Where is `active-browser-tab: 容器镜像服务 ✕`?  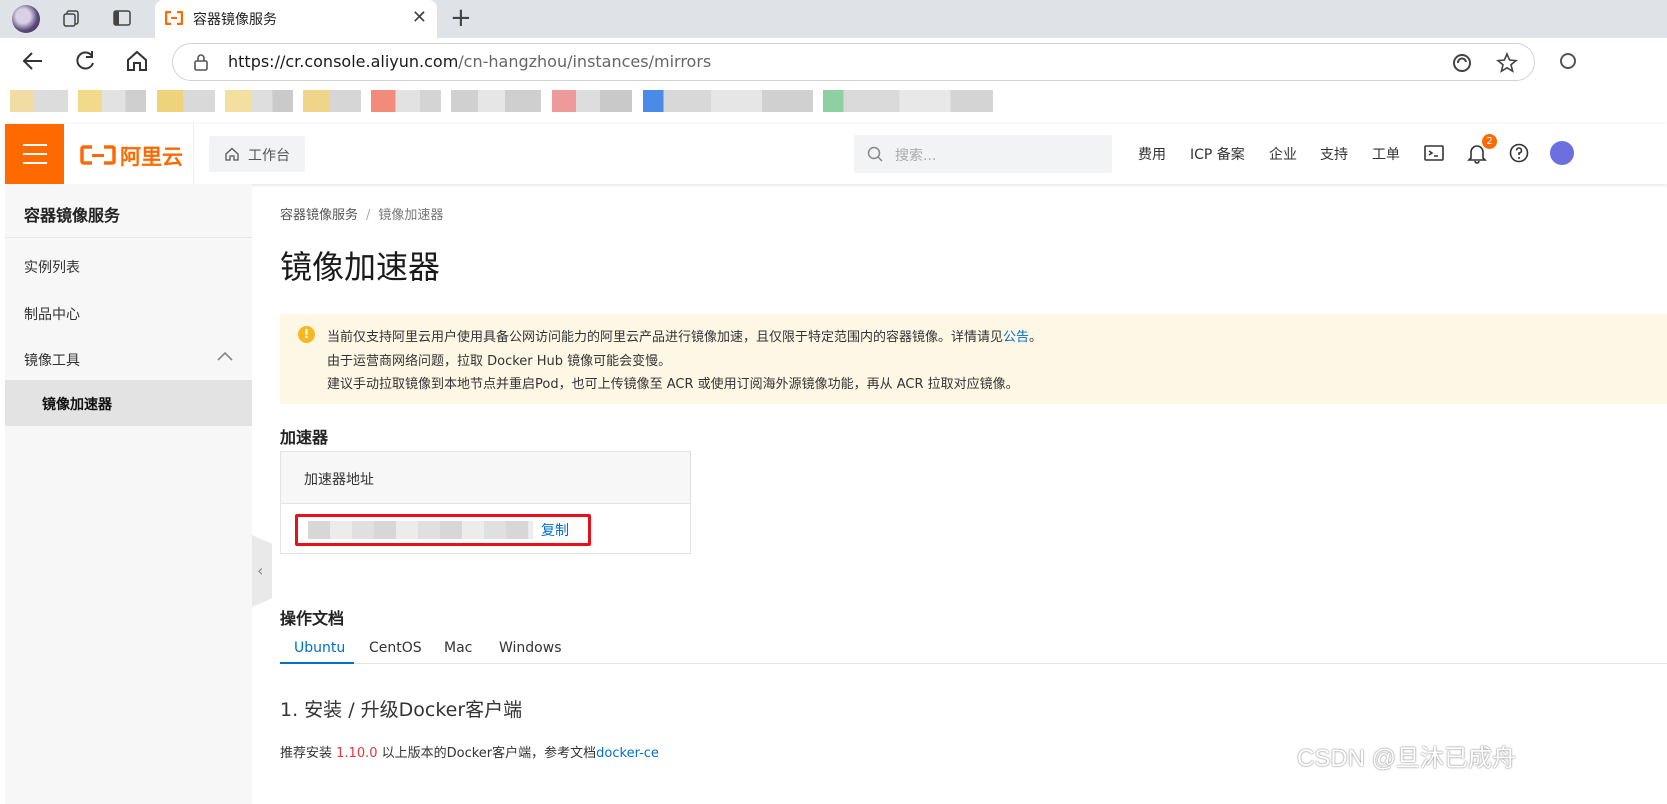
active-browser-tab: 容器镜像服务 ✕ is located at coordinates (296, 19).